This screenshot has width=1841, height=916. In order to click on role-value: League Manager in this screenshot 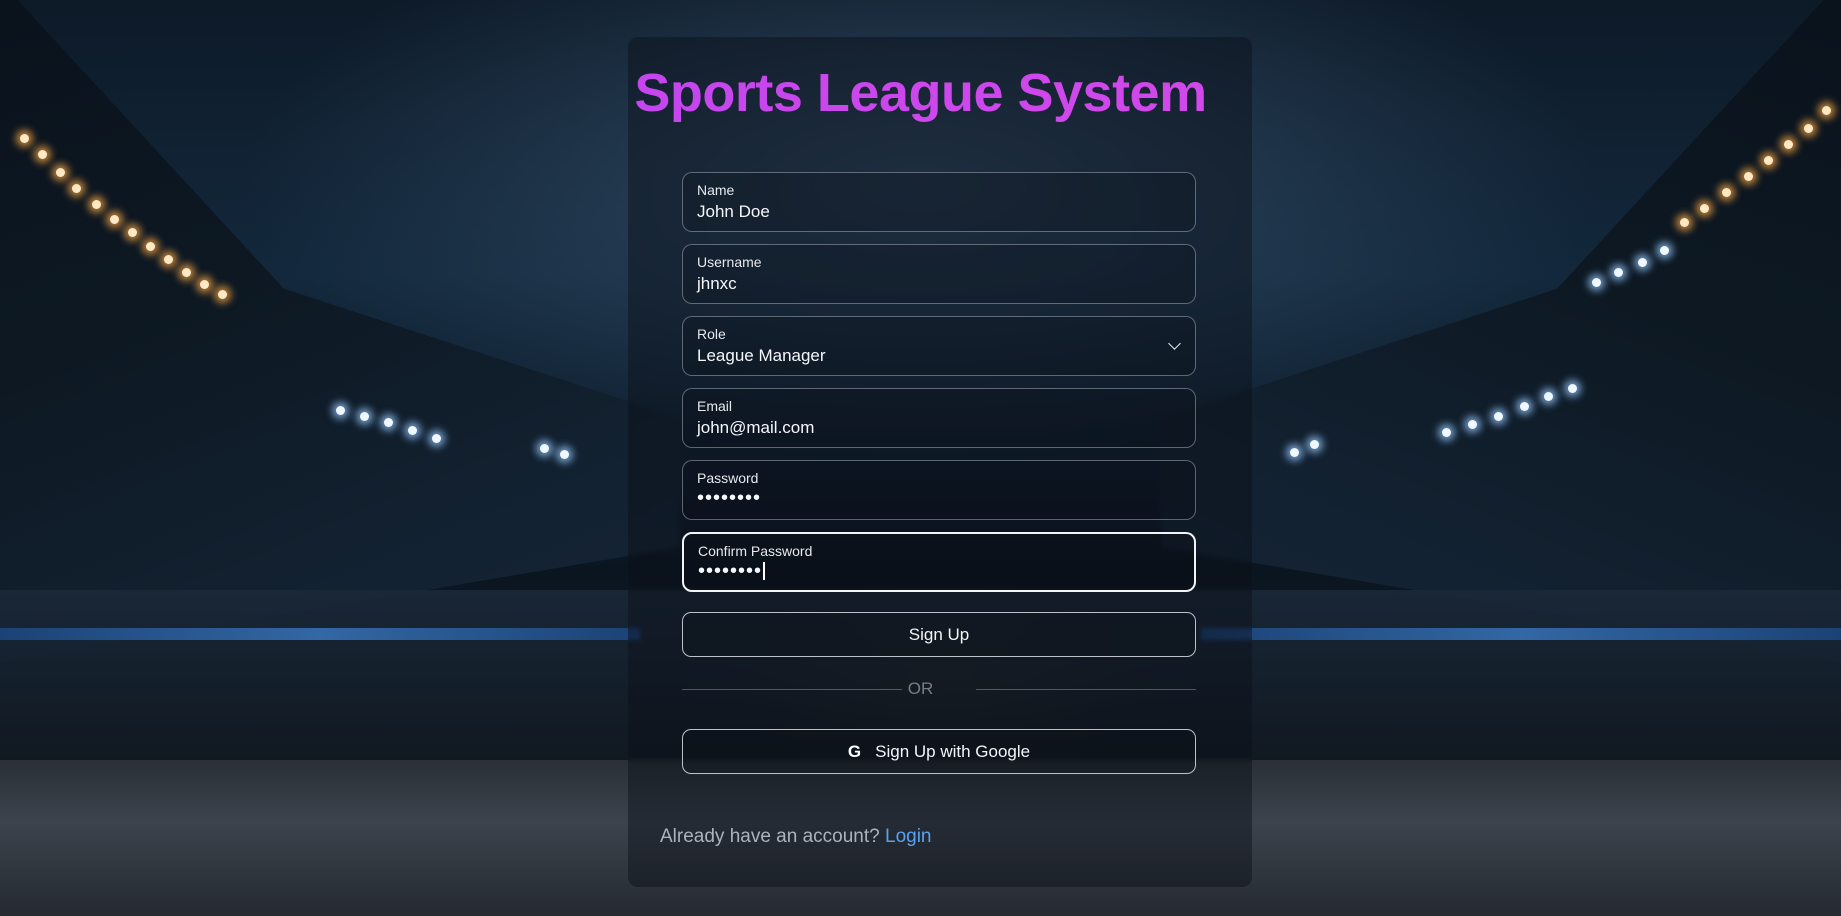, I will do `click(761, 356)`.